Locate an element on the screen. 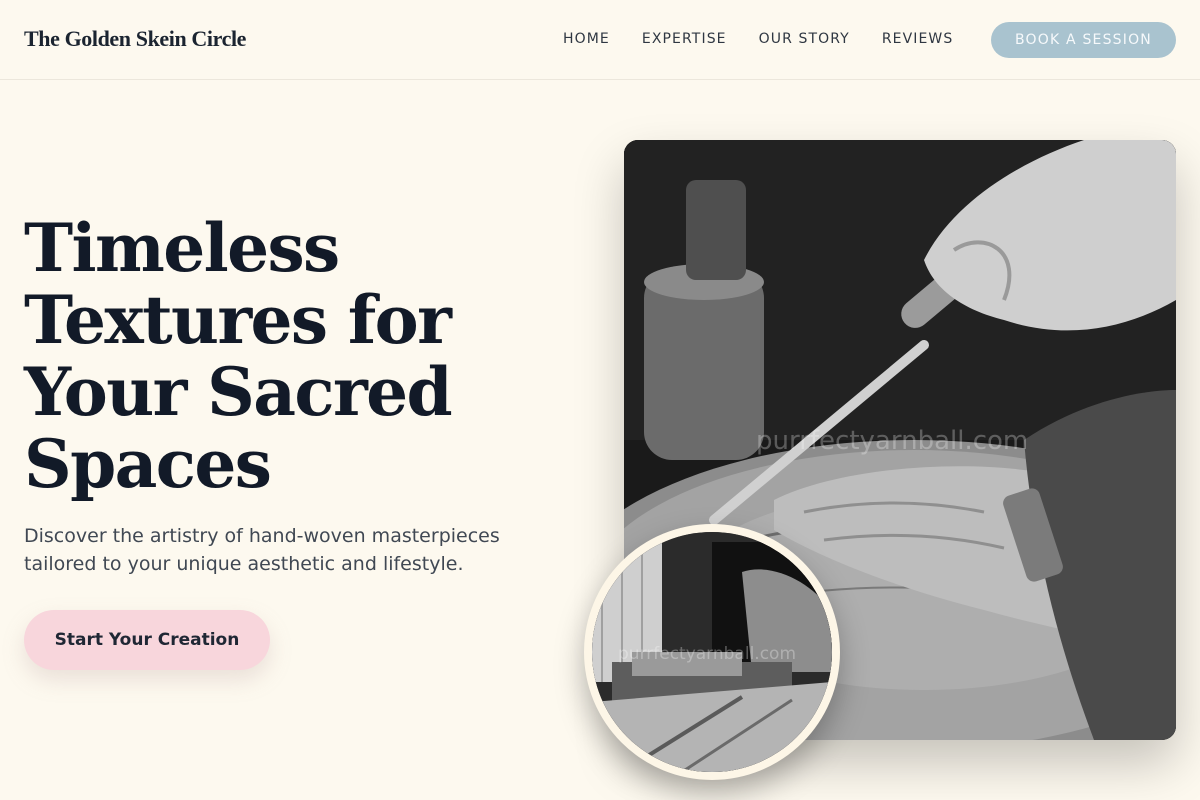 Image resolution: width=1200 pixels, height=800 pixels. nav-link-reviews: REVIEWS is located at coordinates (918, 39).